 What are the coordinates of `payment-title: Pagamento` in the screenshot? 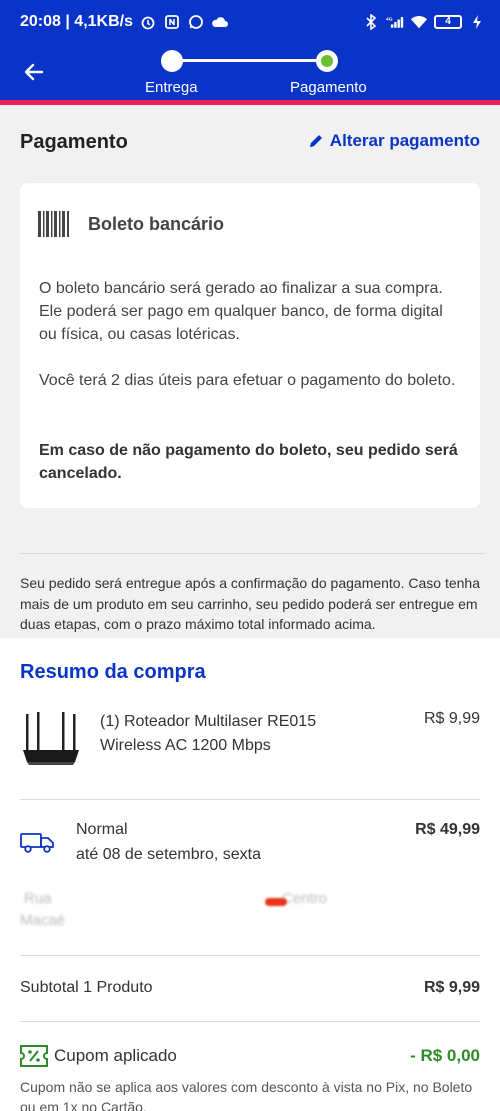 It's located at (74, 142).